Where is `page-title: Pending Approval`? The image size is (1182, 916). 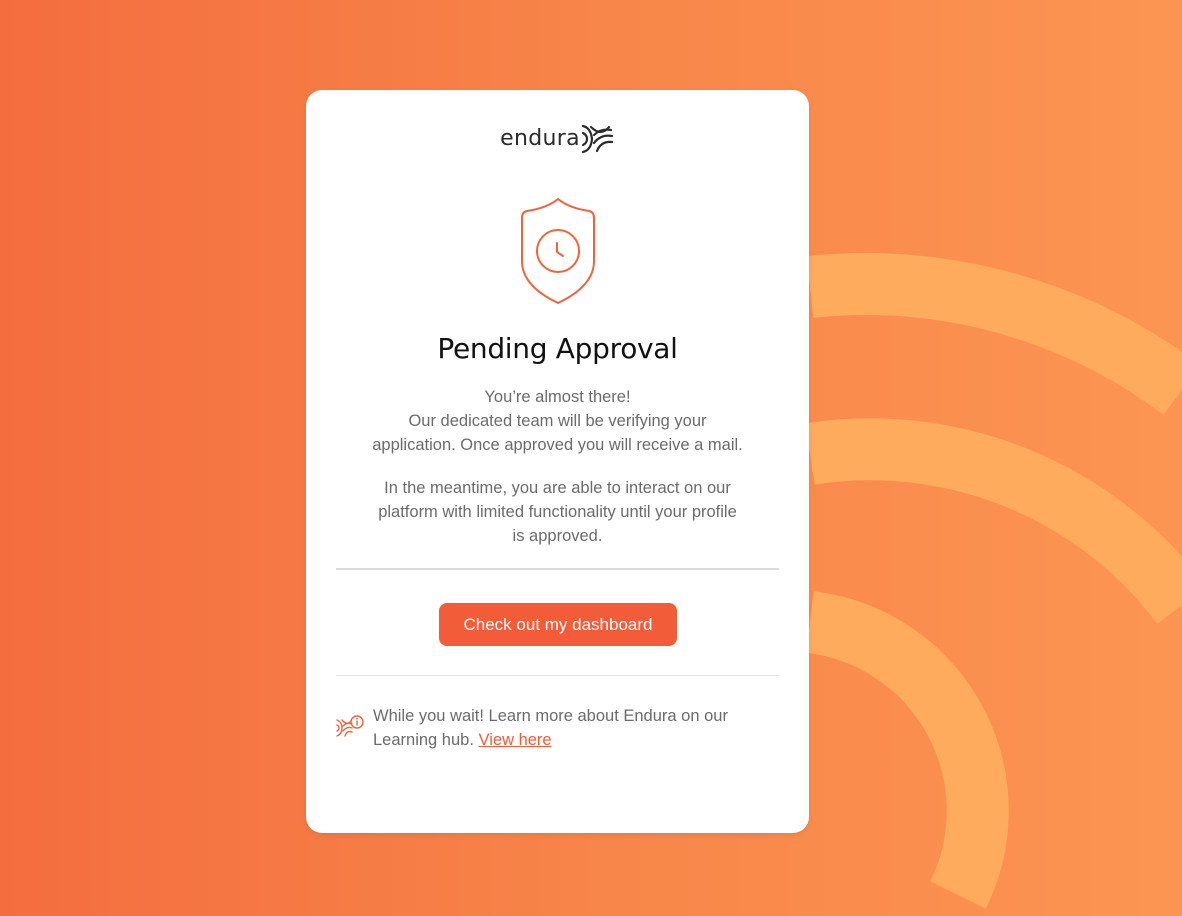
page-title: Pending Approval is located at coordinates (557, 348).